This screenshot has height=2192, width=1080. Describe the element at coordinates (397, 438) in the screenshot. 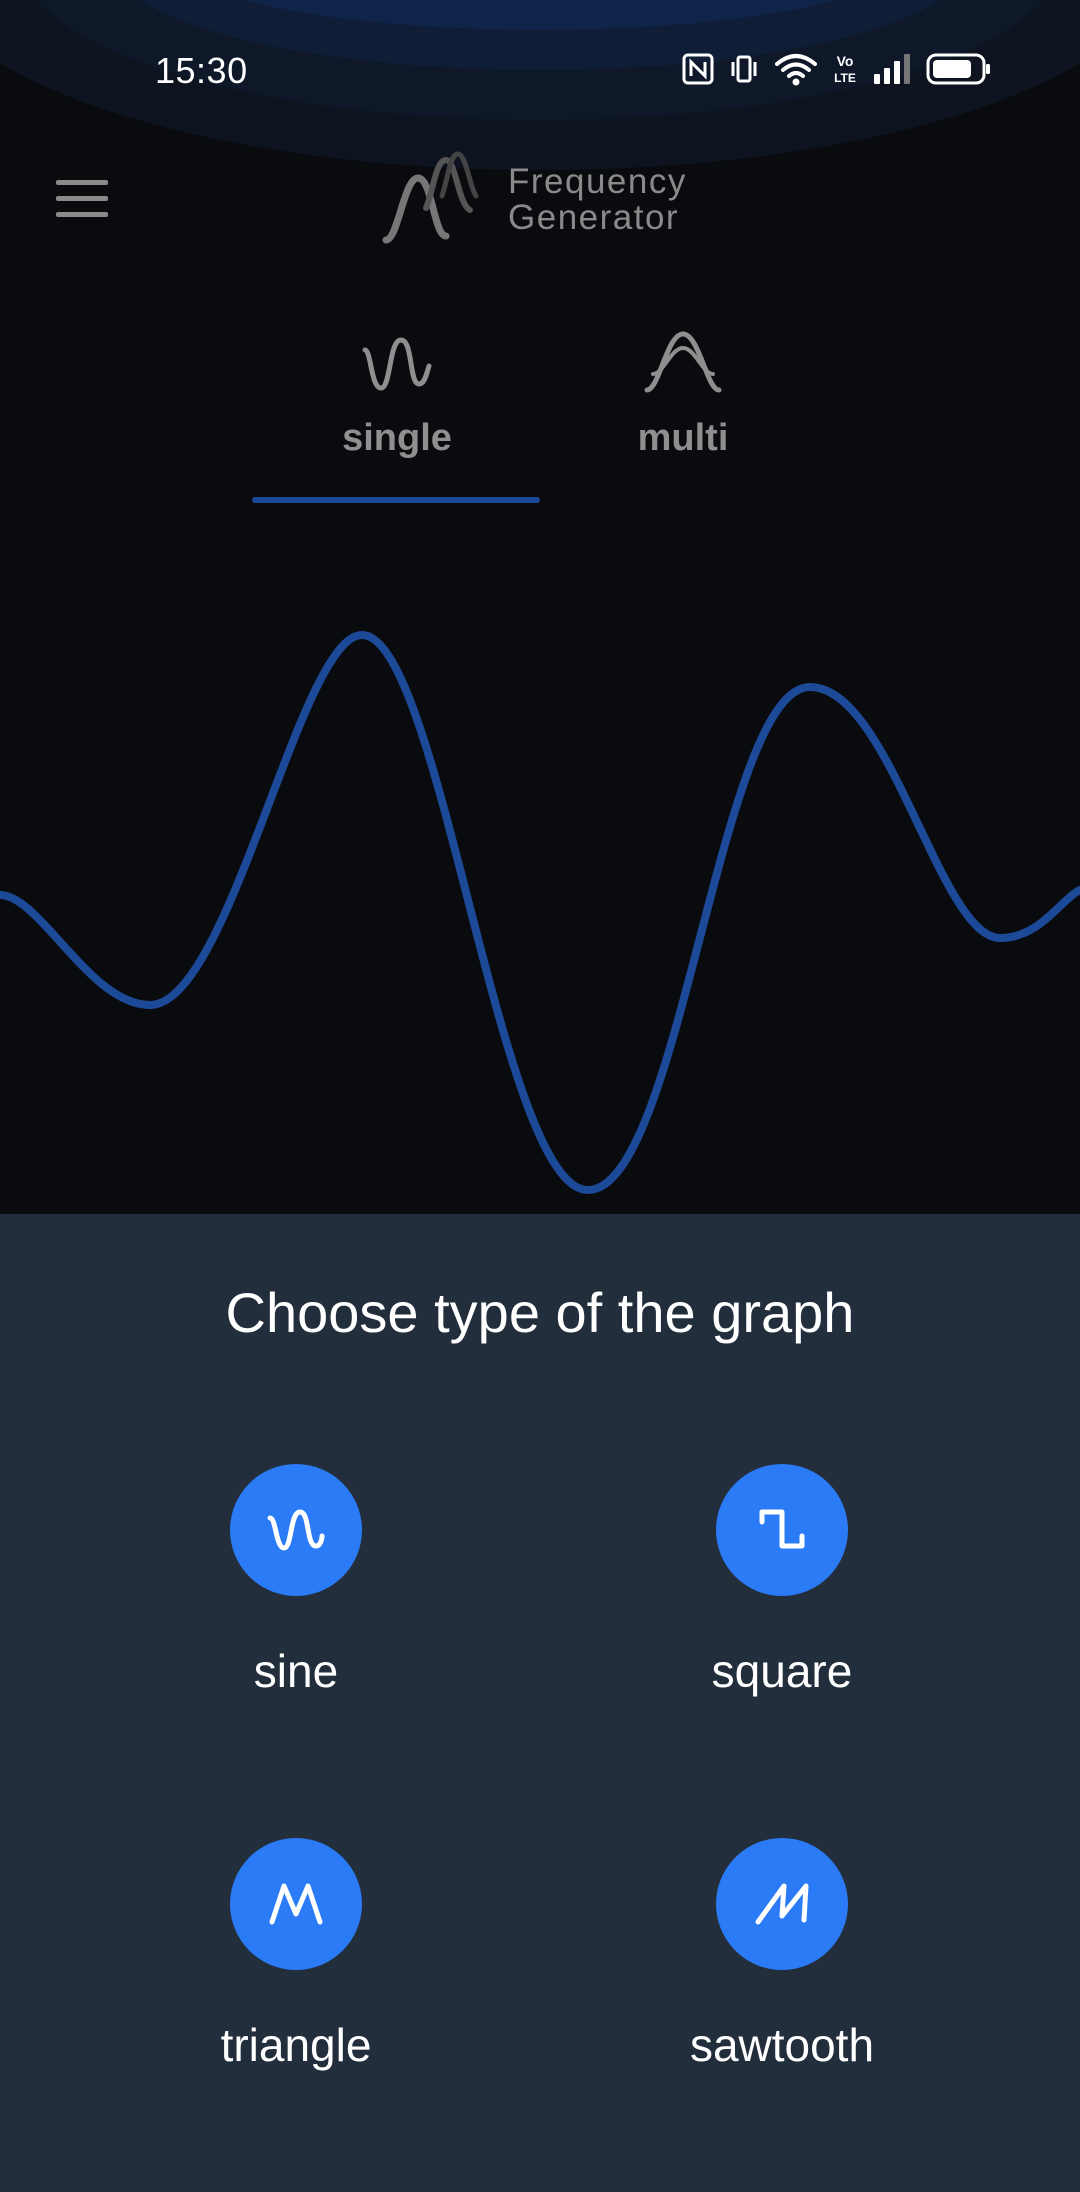

I see `tab-label: single` at that location.